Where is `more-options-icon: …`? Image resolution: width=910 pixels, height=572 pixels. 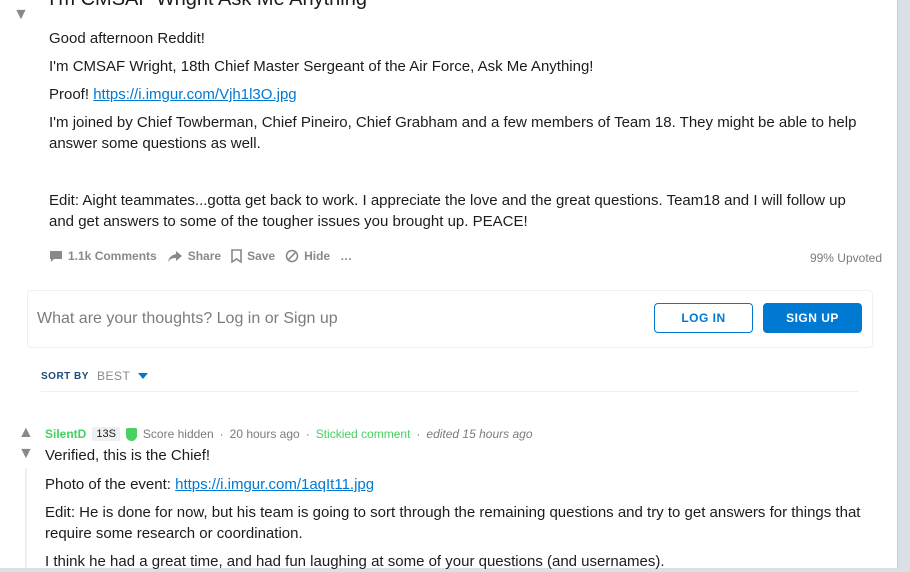 more-options-icon: … is located at coordinates (346, 256).